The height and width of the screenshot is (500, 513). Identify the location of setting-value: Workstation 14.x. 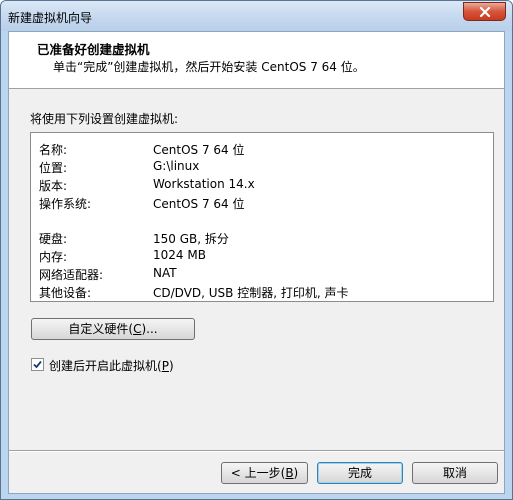
(204, 184).